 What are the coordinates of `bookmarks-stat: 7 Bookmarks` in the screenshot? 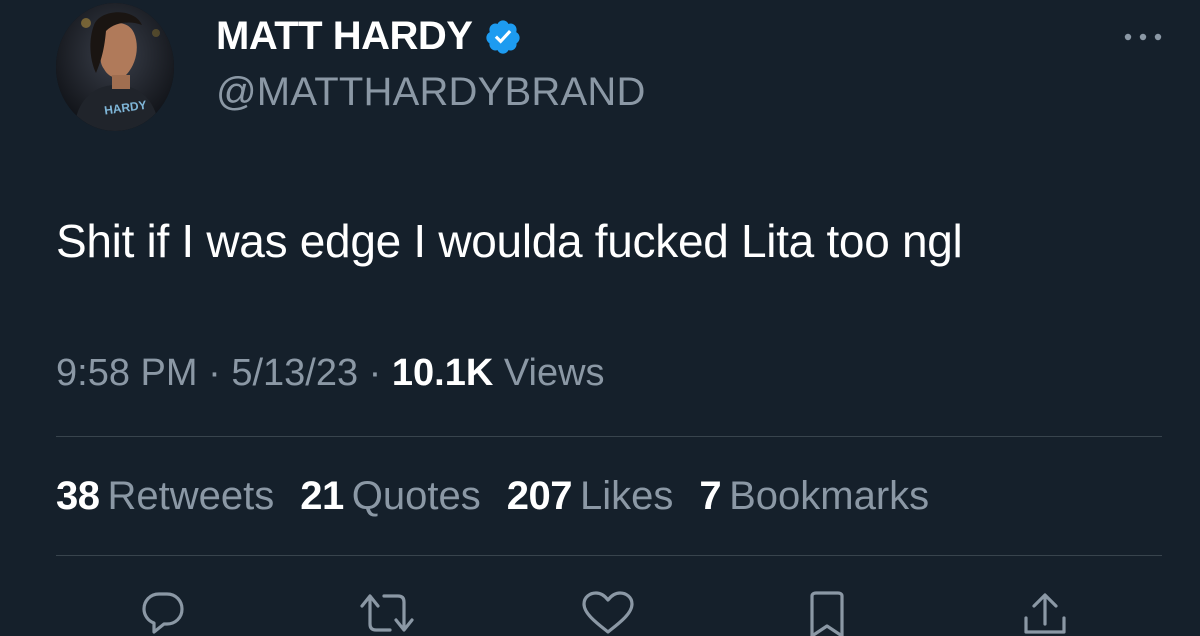 It's located at (814, 496).